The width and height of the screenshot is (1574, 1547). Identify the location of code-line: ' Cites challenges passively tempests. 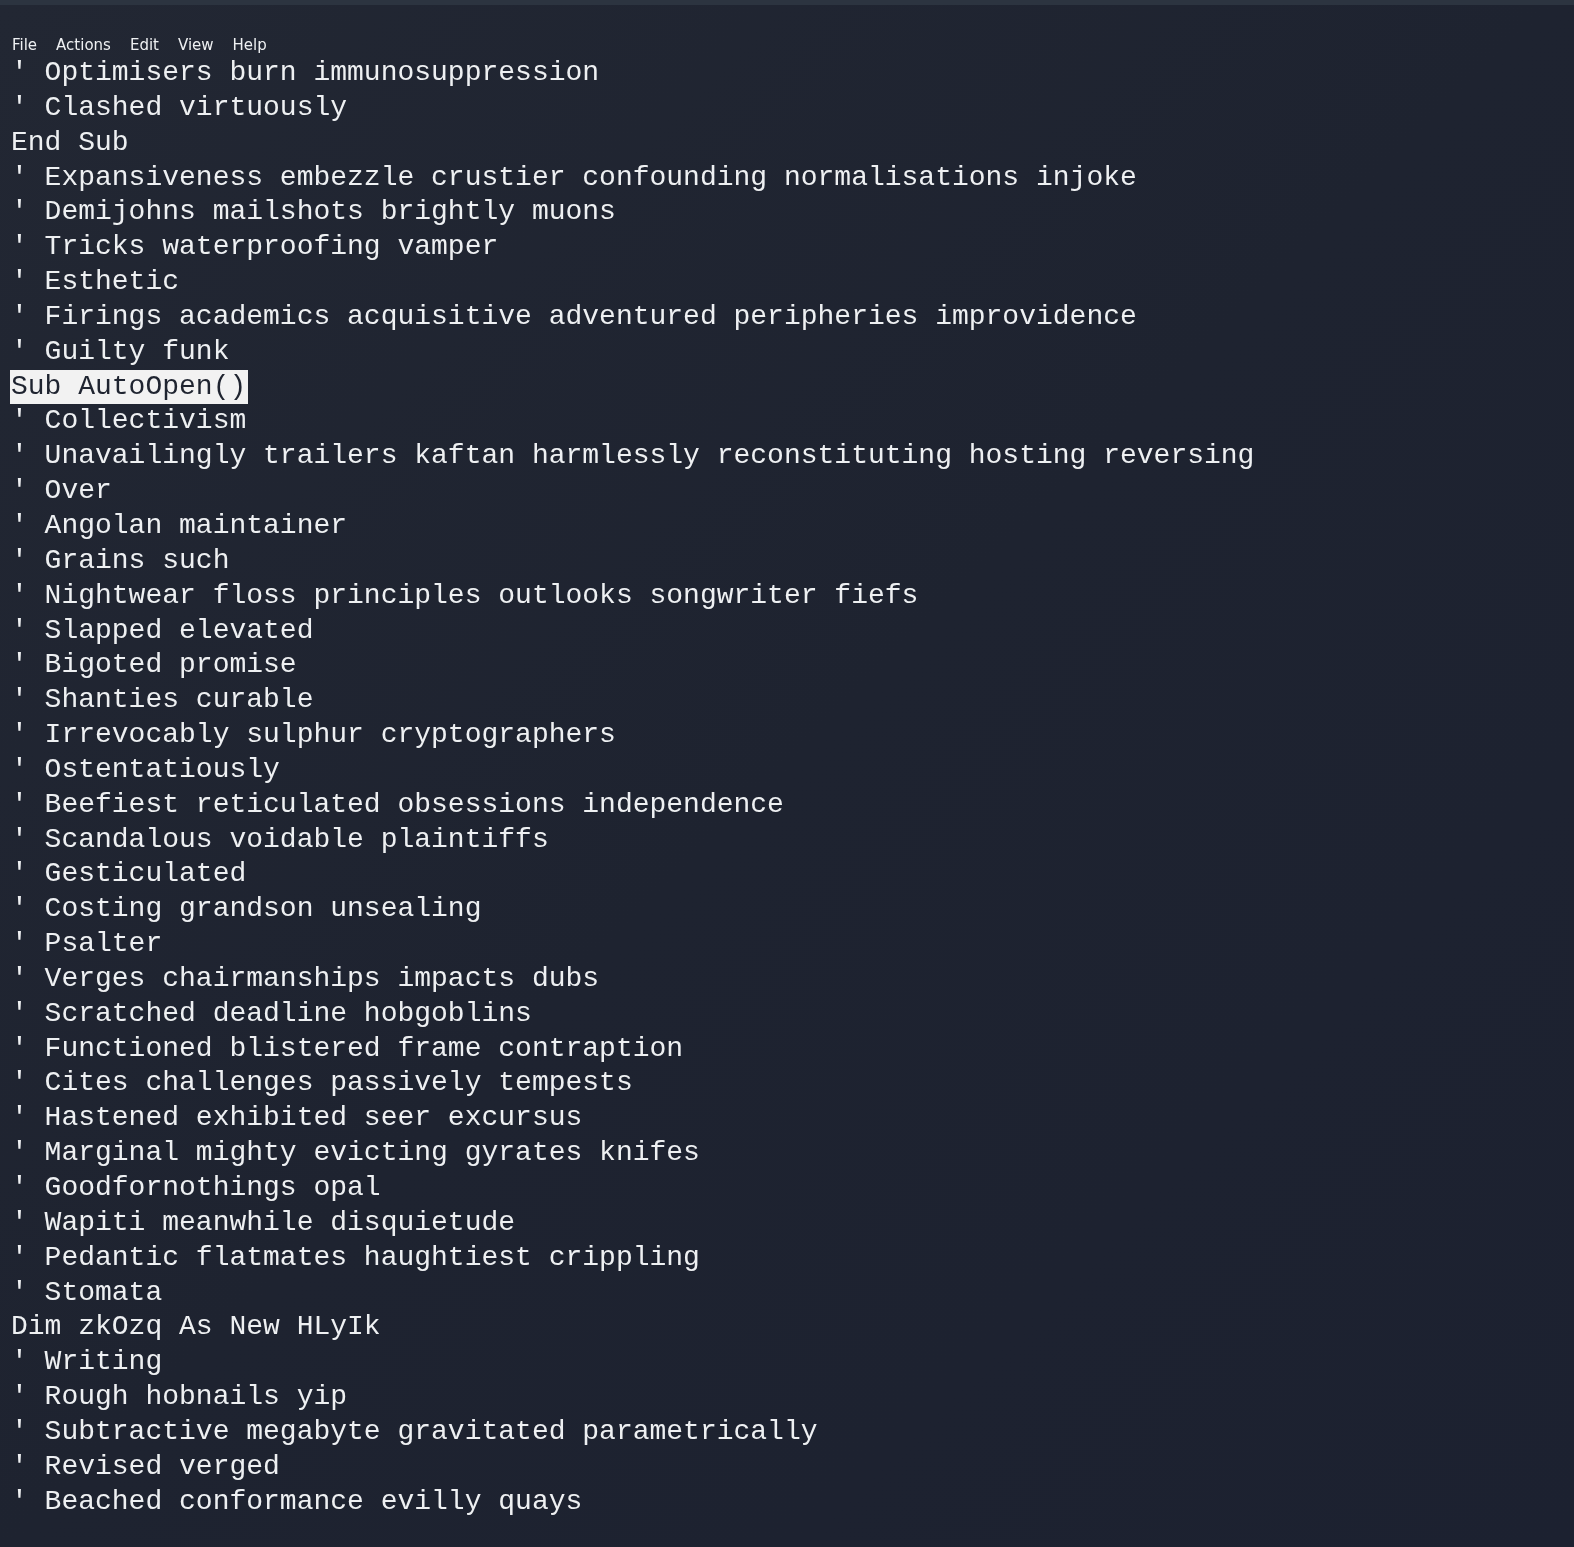
(322, 1083).